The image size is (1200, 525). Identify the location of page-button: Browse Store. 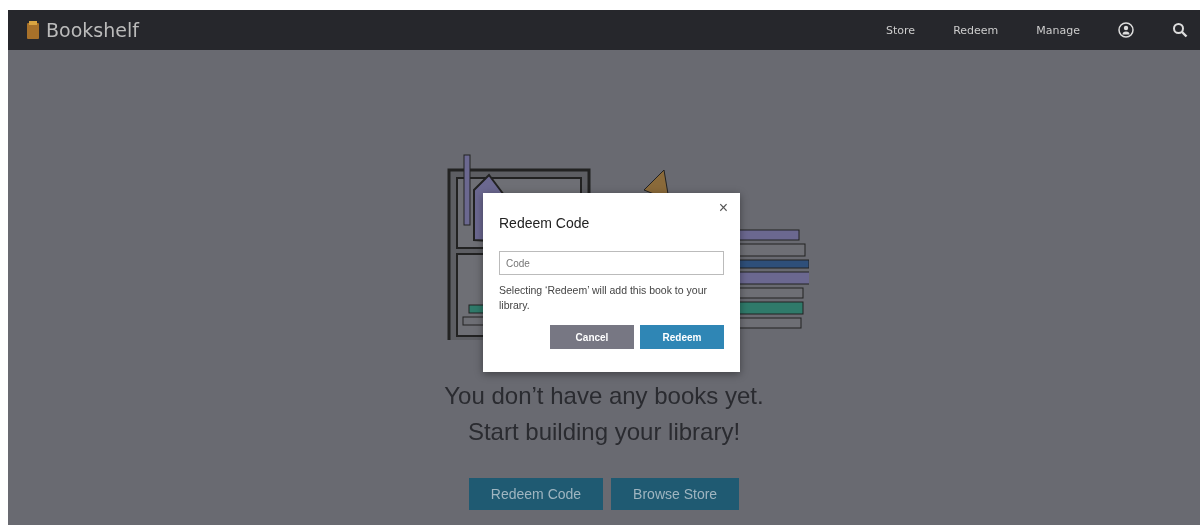
(675, 494).